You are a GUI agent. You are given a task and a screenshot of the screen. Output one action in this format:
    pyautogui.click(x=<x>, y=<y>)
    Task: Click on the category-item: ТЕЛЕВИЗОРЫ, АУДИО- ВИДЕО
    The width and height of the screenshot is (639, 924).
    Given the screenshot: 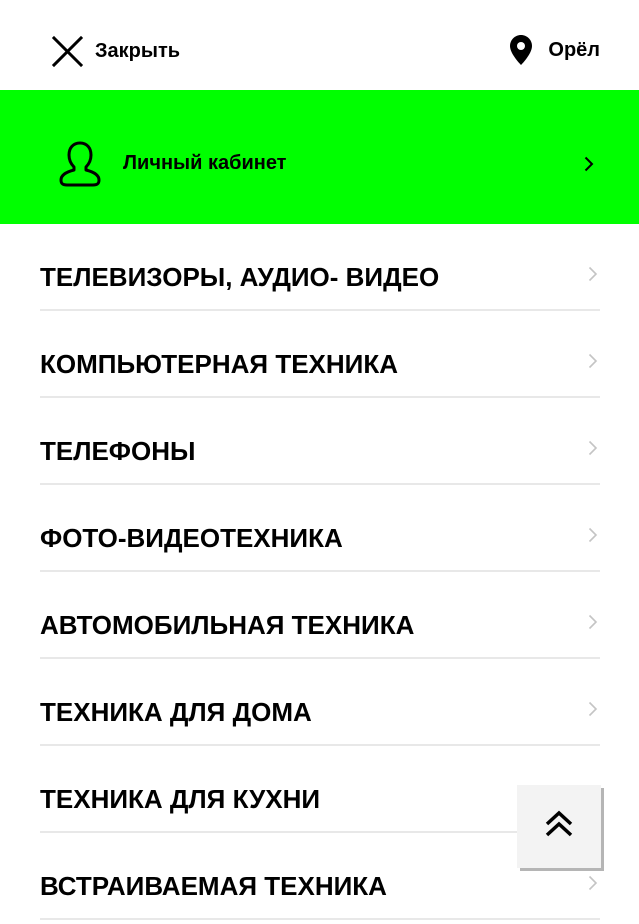 What is the action you would take?
    pyautogui.click(x=320, y=267)
    